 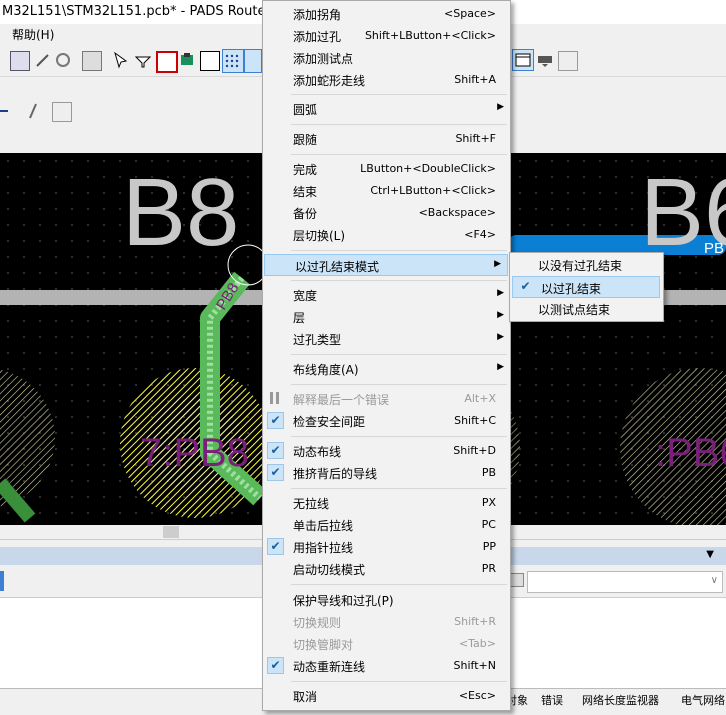 What do you see at coordinates (488, 568) in the screenshot?
I see `menu-item-shortcut: PR` at bounding box center [488, 568].